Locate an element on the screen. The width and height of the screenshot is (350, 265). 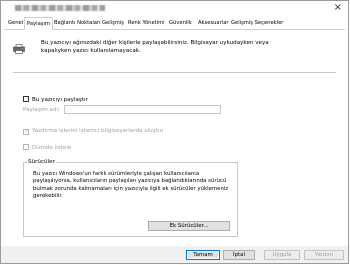
tab-accessories: Aksesuarlar is located at coordinates (213, 23).